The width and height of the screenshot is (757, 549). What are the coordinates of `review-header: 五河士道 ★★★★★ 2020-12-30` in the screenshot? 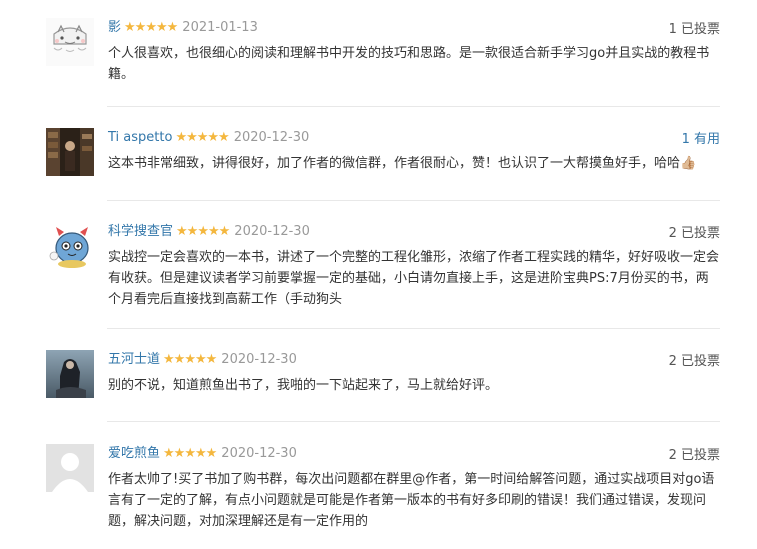 It's located at (414, 360).